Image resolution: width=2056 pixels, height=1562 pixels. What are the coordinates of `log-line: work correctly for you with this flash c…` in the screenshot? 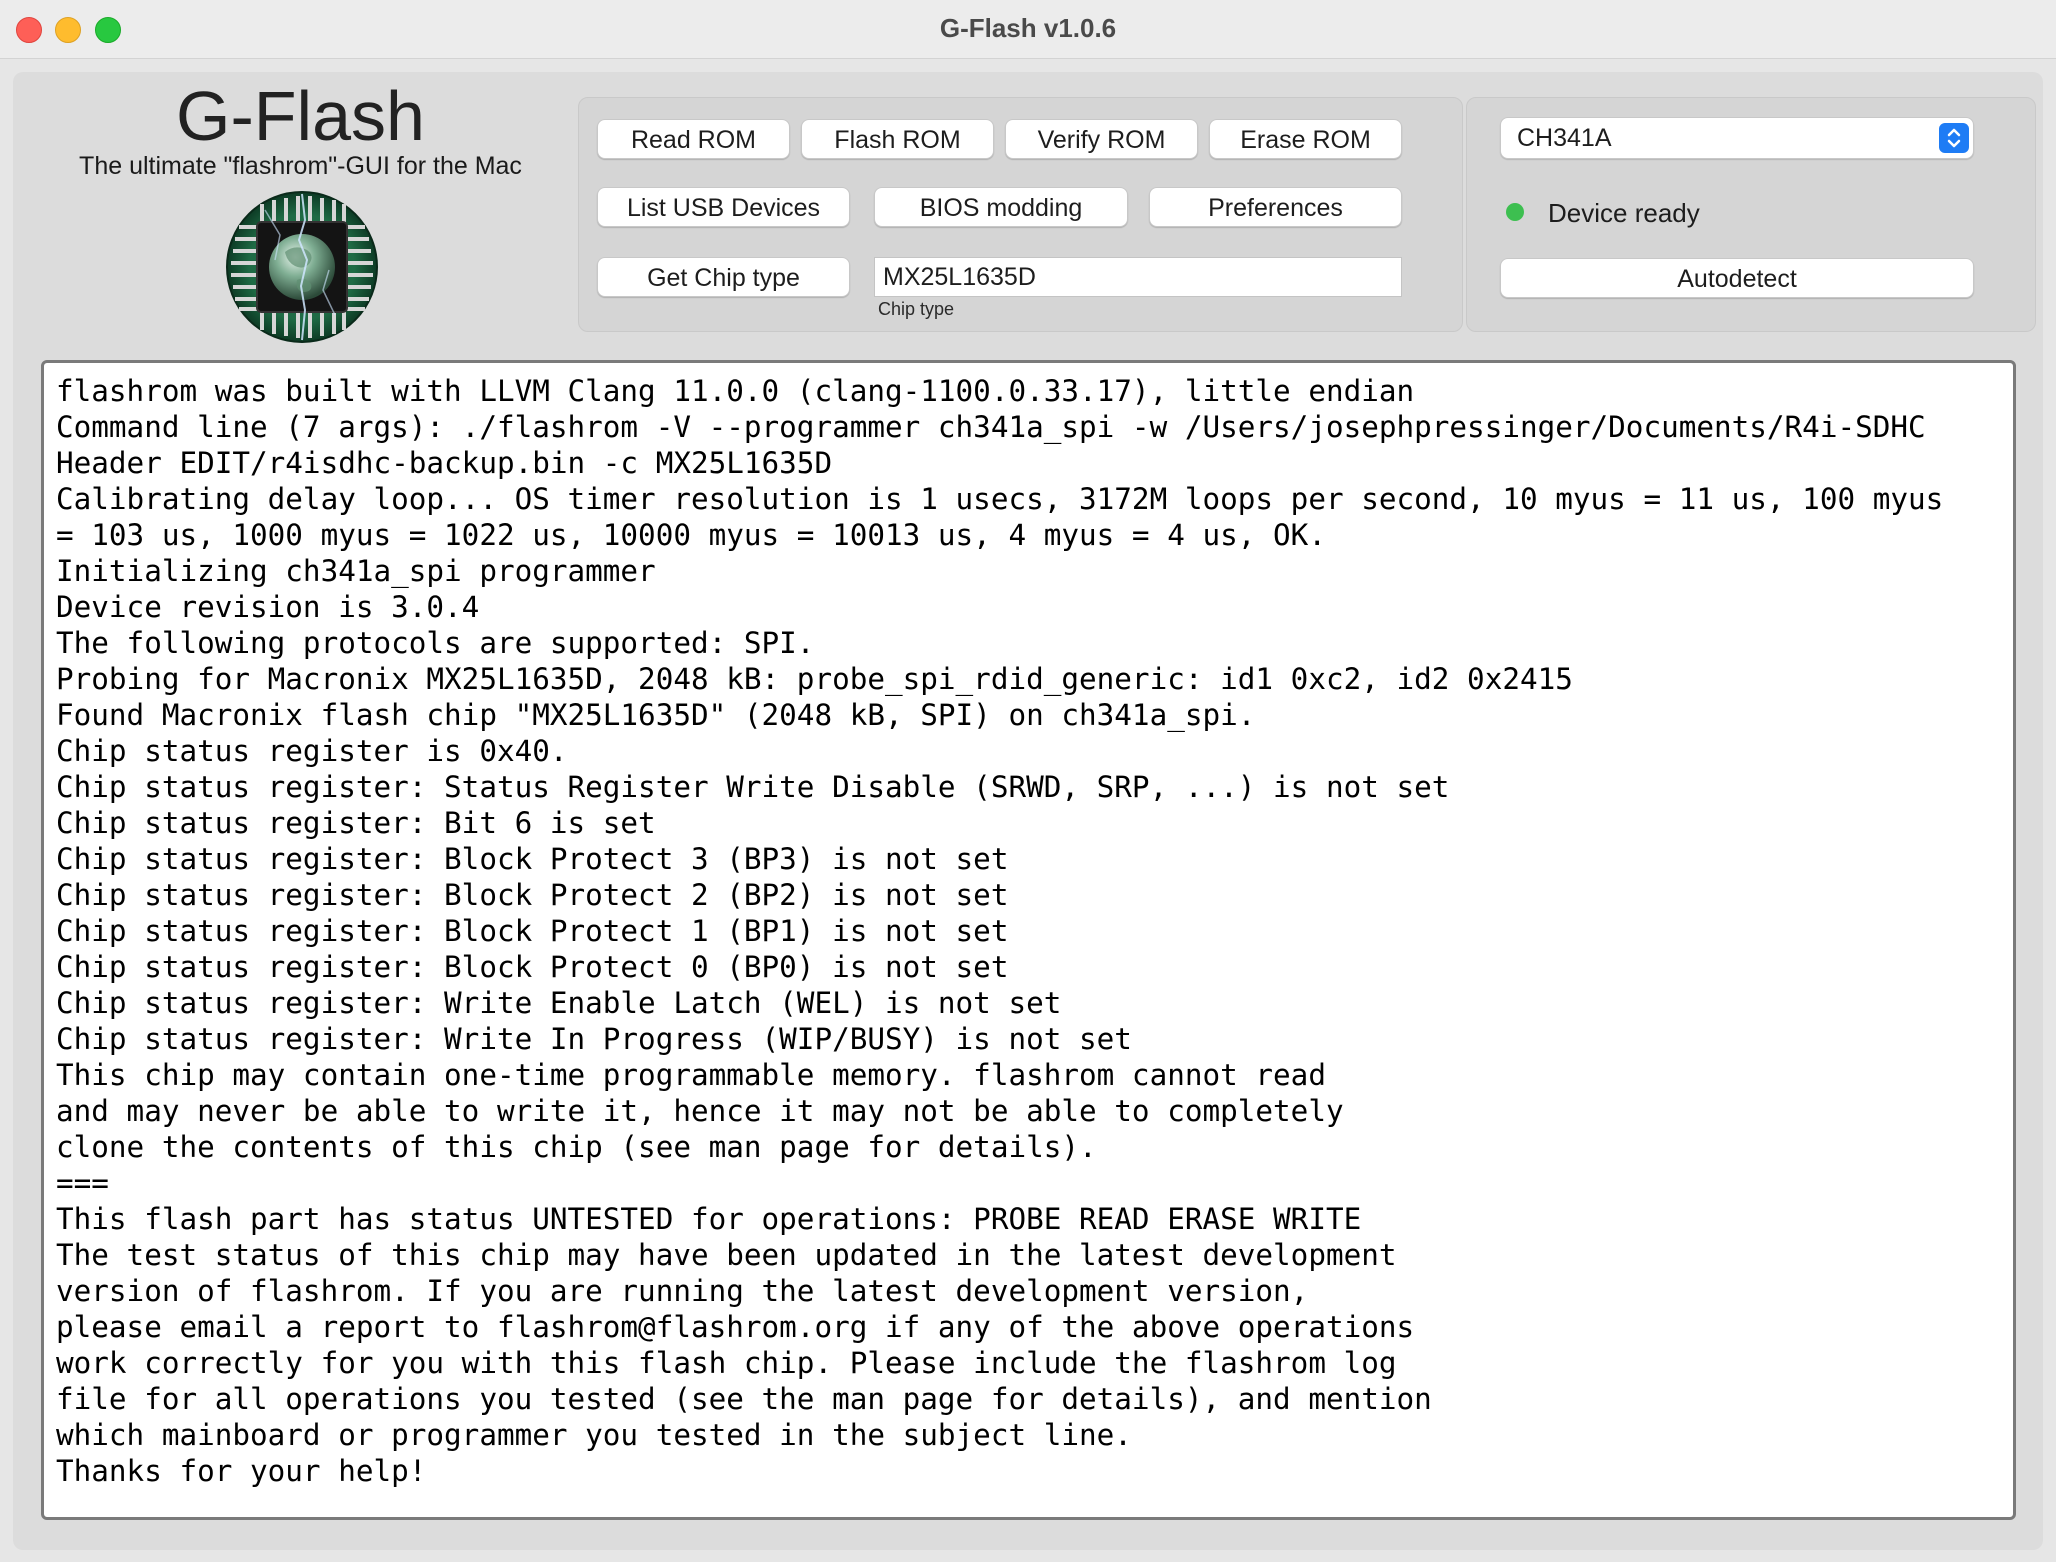 It's located at (726, 1363).